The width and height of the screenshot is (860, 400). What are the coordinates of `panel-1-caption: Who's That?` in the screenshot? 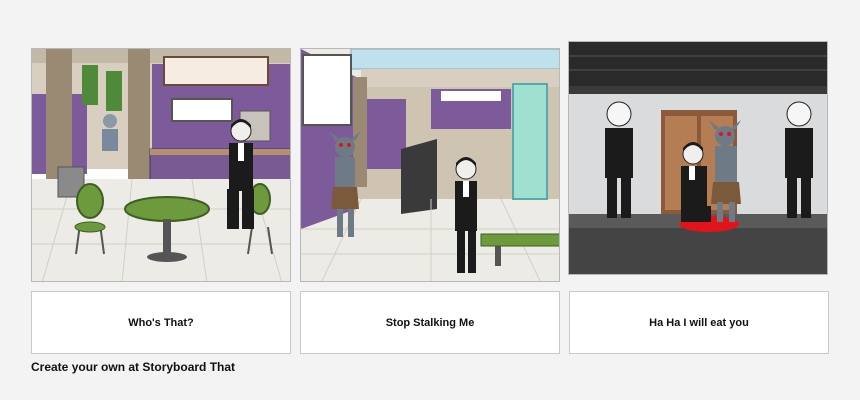 It's located at (161, 322).